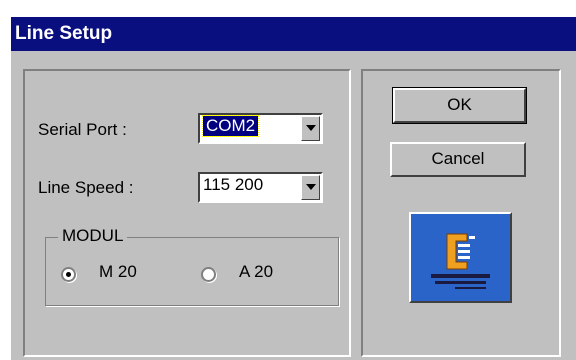 Image resolution: width=576 pixels, height=360 pixels. What do you see at coordinates (82, 129) in the screenshot?
I see `serial-port-label: Serial Port :` at bounding box center [82, 129].